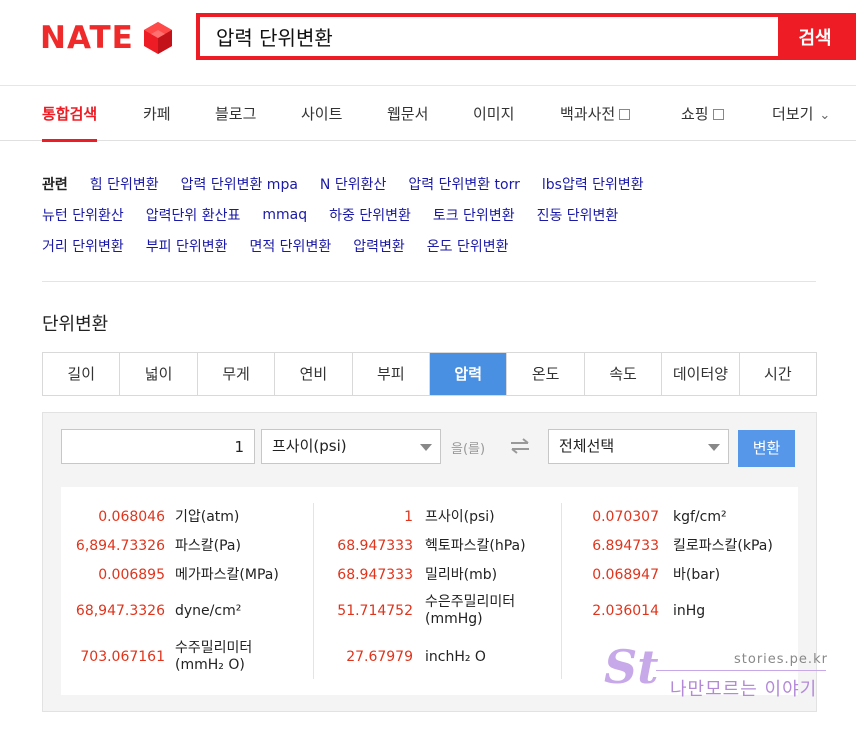  Describe the element at coordinates (546, 374) in the screenshot. I see `unit-tab-temperature: 온도` at that location.